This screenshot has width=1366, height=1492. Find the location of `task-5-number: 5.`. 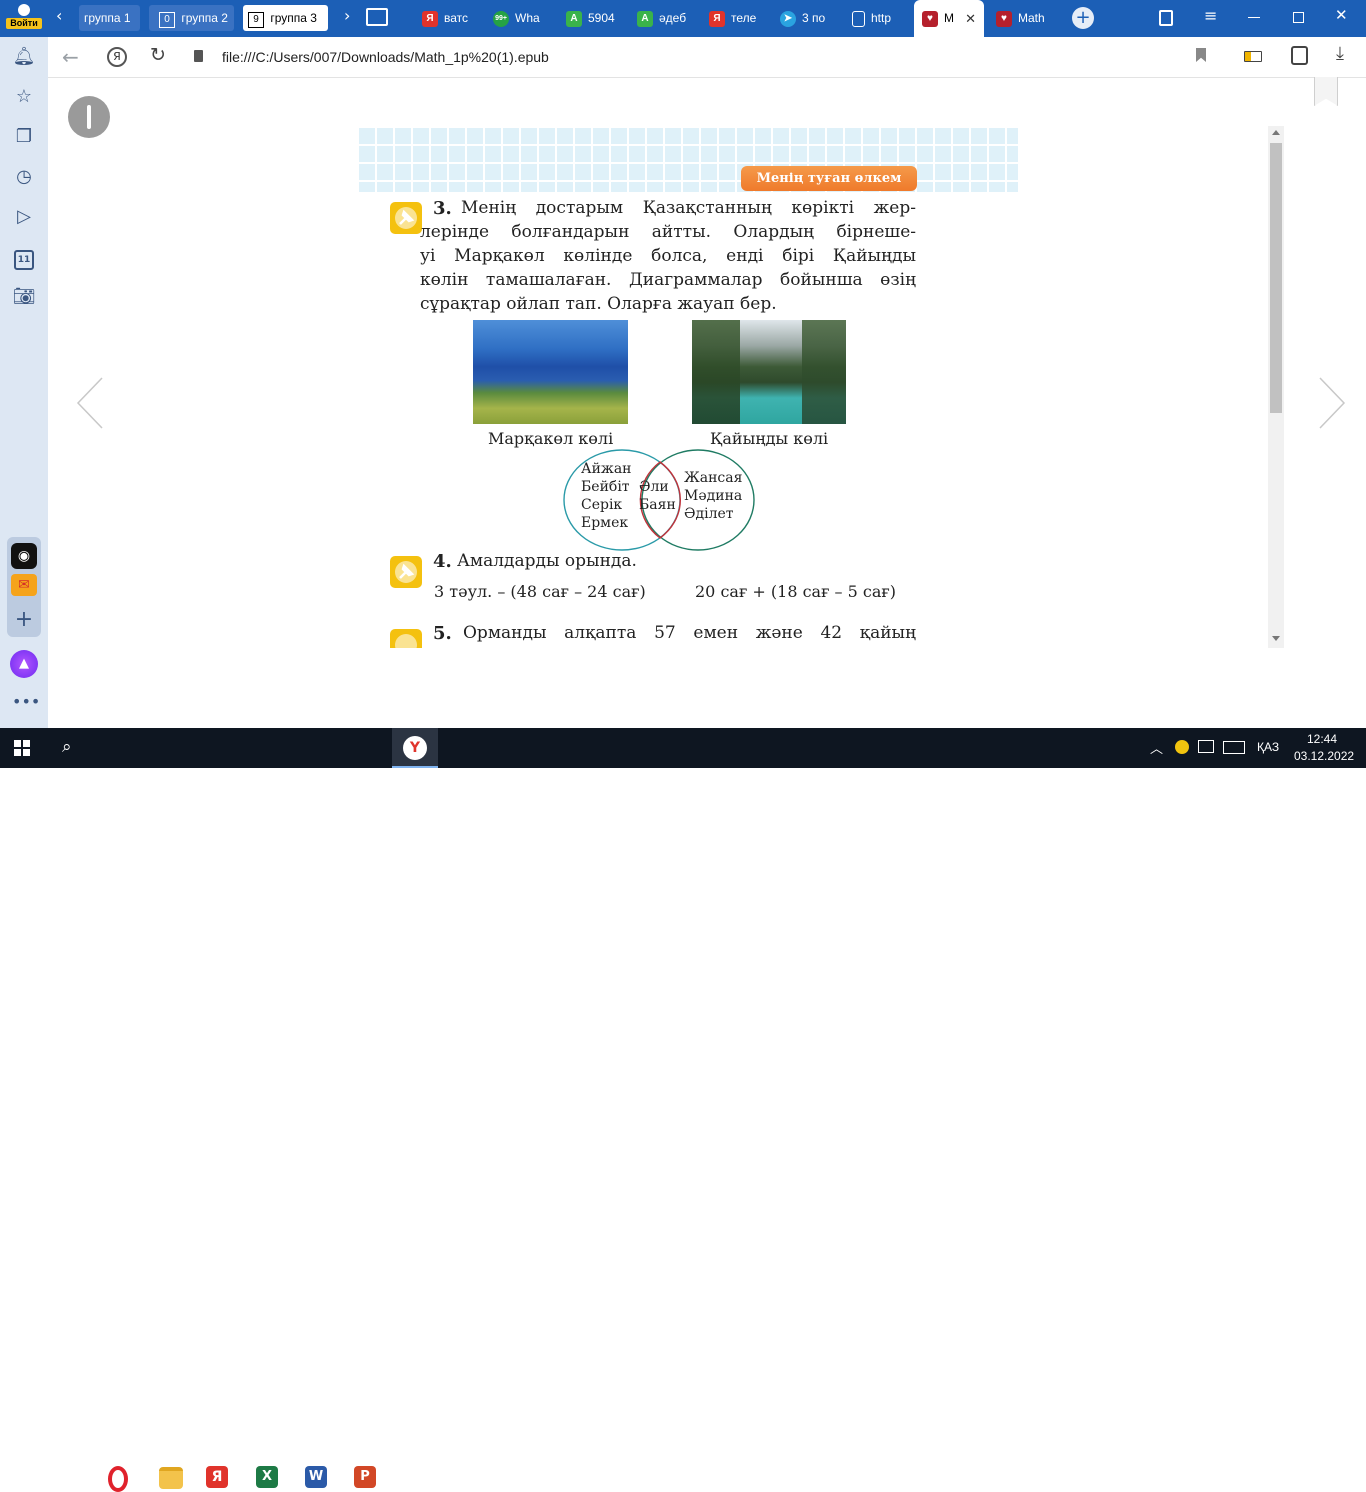

task-5-number: 5. is located at coordinates (442, 633).